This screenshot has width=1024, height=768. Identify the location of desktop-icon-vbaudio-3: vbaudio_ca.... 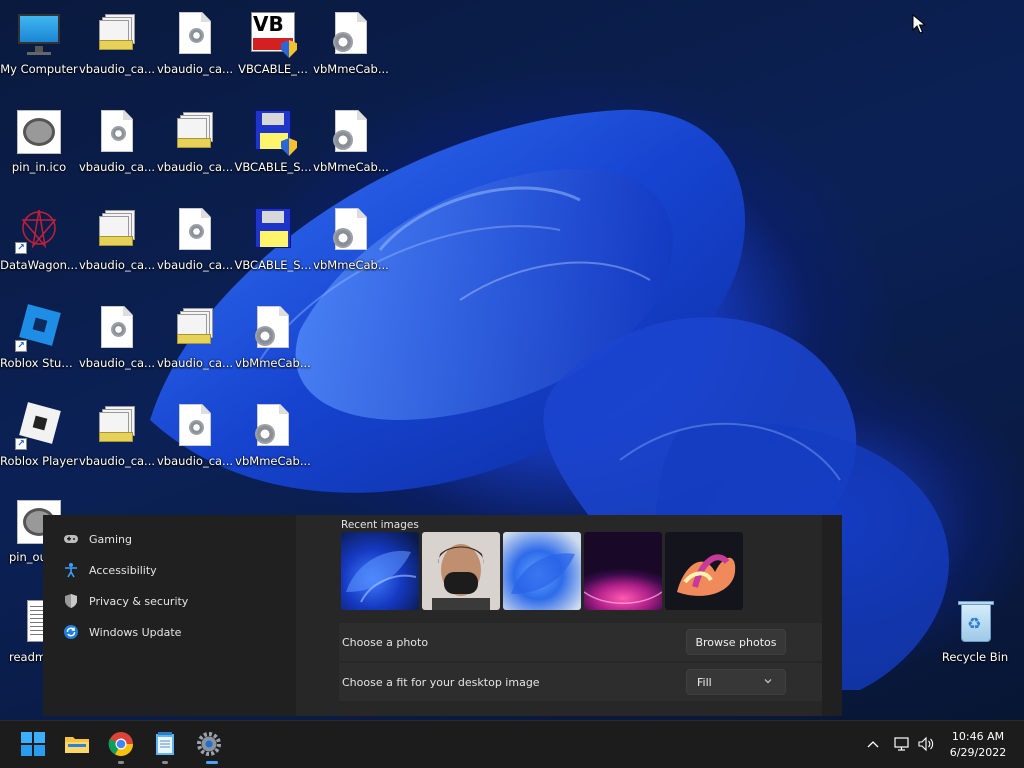
(117, 150).